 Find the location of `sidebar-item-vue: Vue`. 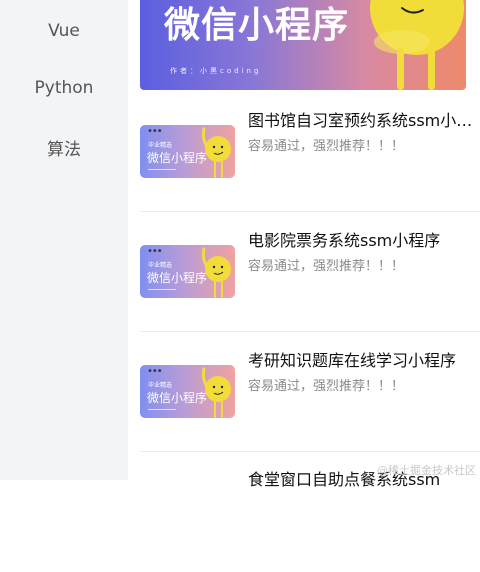

sidebar-item-vue: Vue is located at coordinates (64, 31).